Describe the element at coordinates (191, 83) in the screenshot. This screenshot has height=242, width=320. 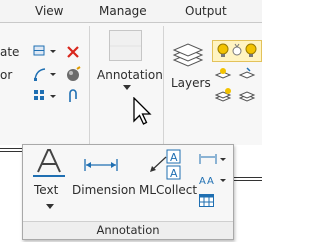
I see `layers-label: Layers` at that location.